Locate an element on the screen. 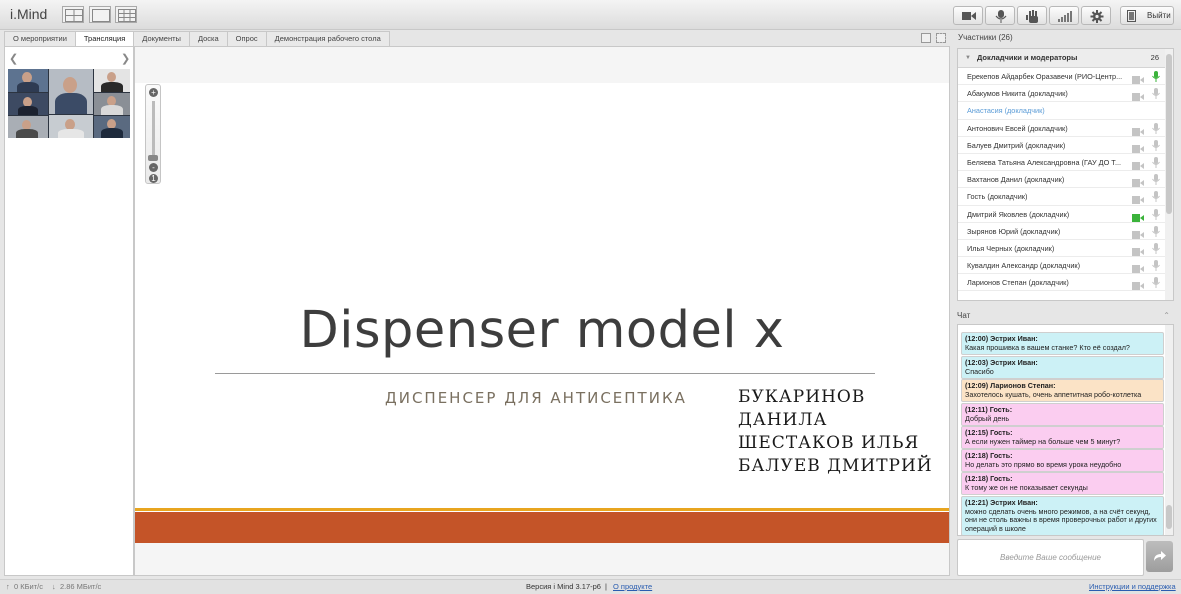 The width and height of the screenshot is (1181, 594). participant-row: Ларионов Степан (докладчик) is located at coordinates (1065, 284).